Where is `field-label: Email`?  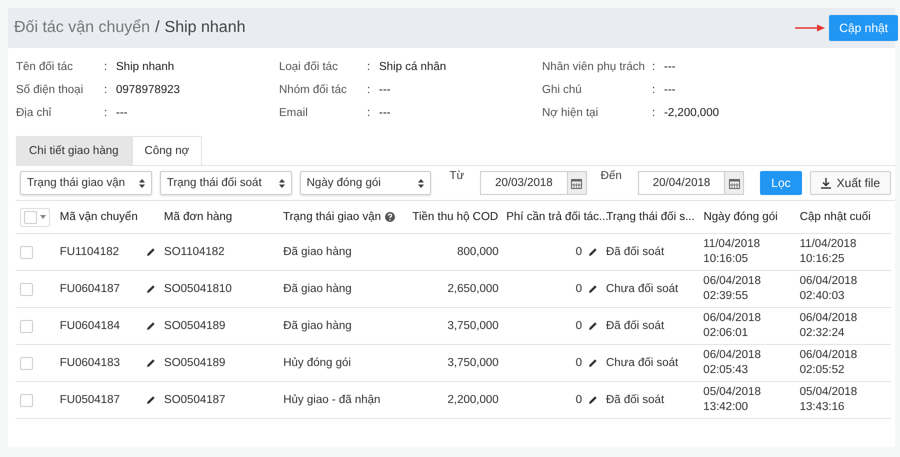 field-label: Email is located at coordinates (294, 113).